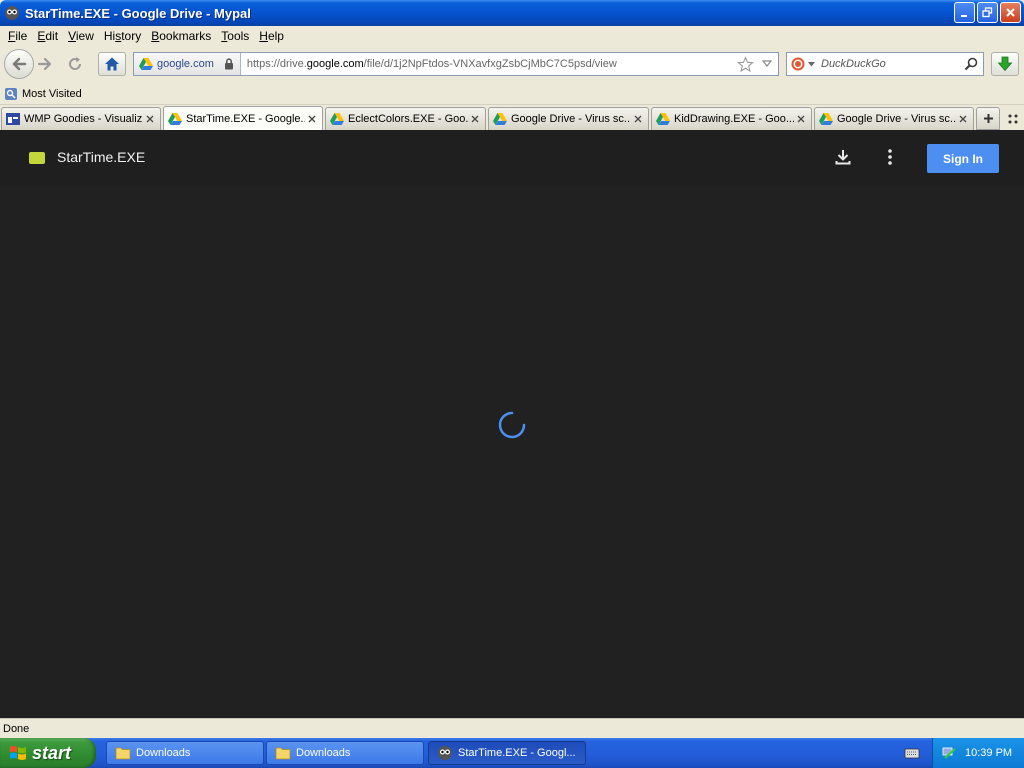  What do you see at coordinates (16, 728) in the screenshot?
I see `status-text: Done` at bounding box center [16, 728].